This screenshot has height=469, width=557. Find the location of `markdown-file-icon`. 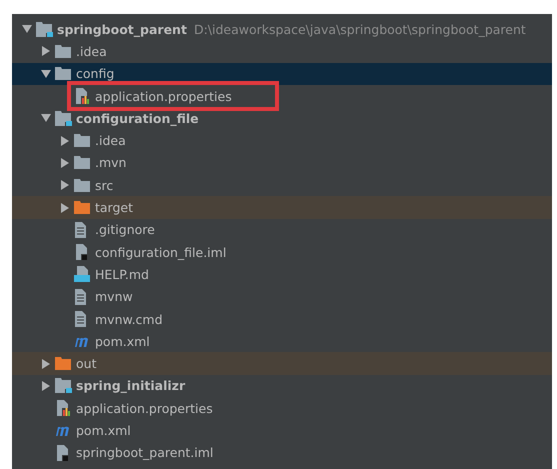

markdown-file-icon is located at coordinates (82, 274).